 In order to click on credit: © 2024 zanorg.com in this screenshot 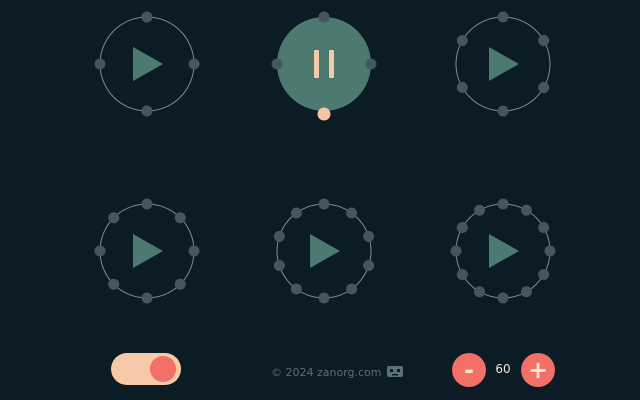, I will do `click(337, 372)`.